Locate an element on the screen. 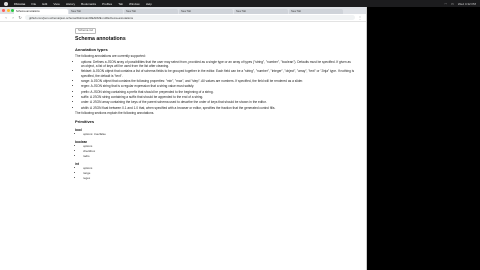 The height and width of the screenshot is (270, 480). minimize-window-button is located at coordinates (8, 10).